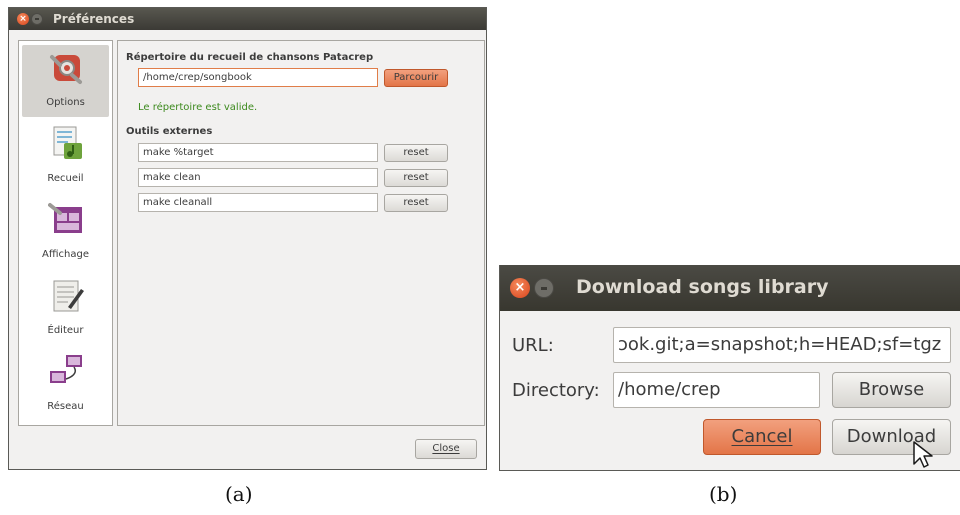  I want to click on caption-b: (b), so click(723, 494).